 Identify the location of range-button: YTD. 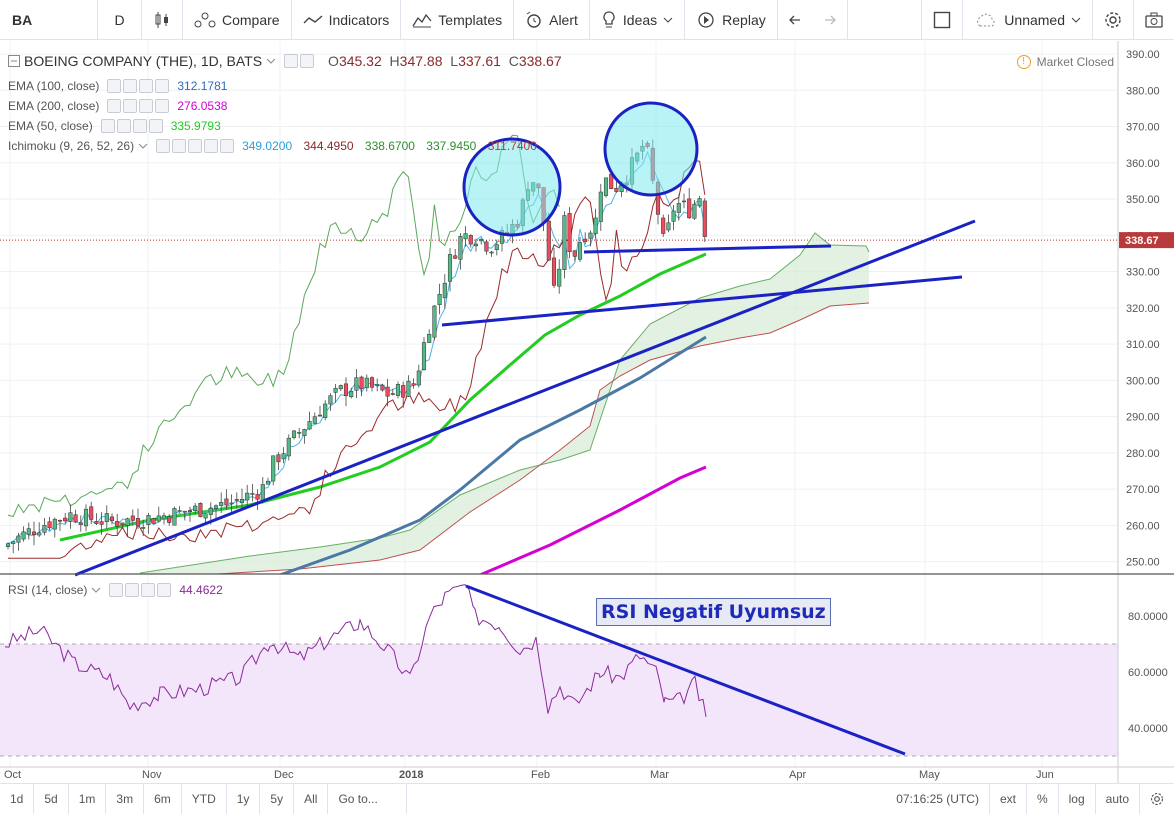
(204, 798).